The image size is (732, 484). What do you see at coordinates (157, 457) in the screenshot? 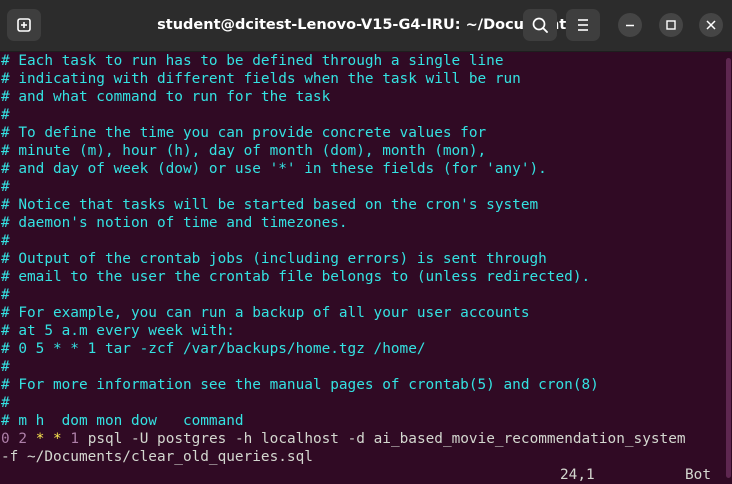
I see `cron-command-continuation: -f ~/Documents/clear_old_queries.sql` at bounding box center [157, 457].